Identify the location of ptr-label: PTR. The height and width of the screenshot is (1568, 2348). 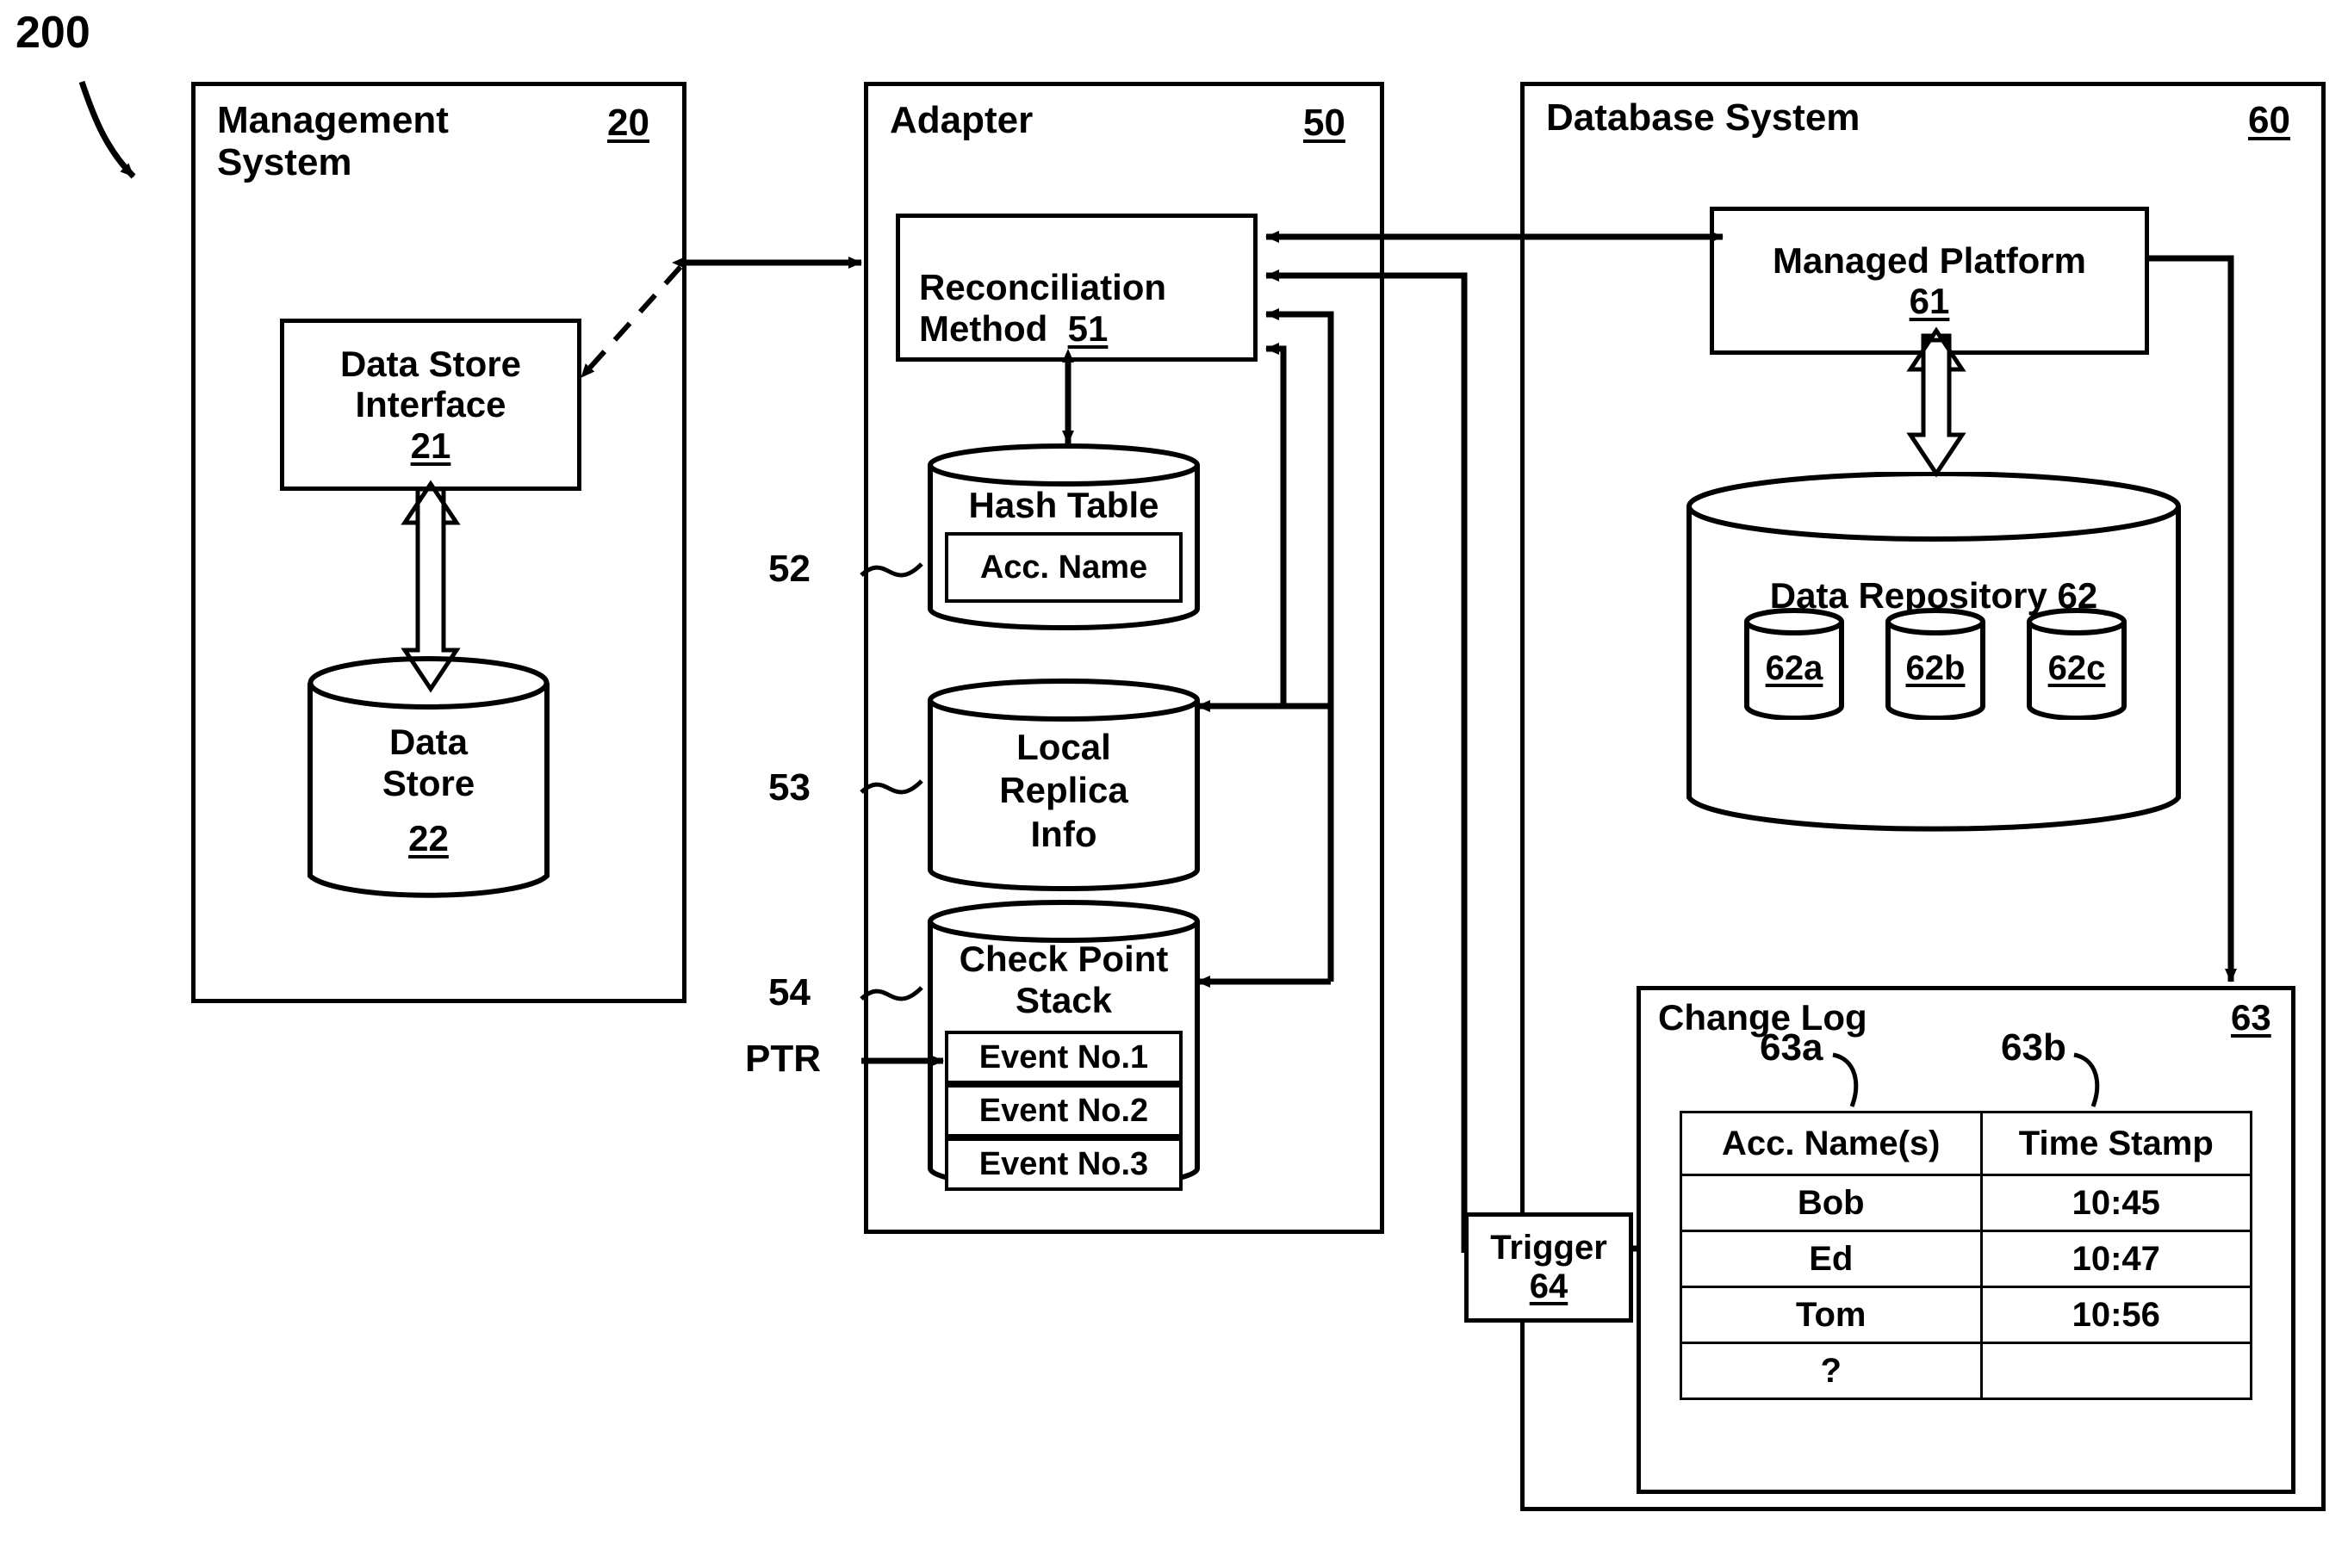
(783, 1059).